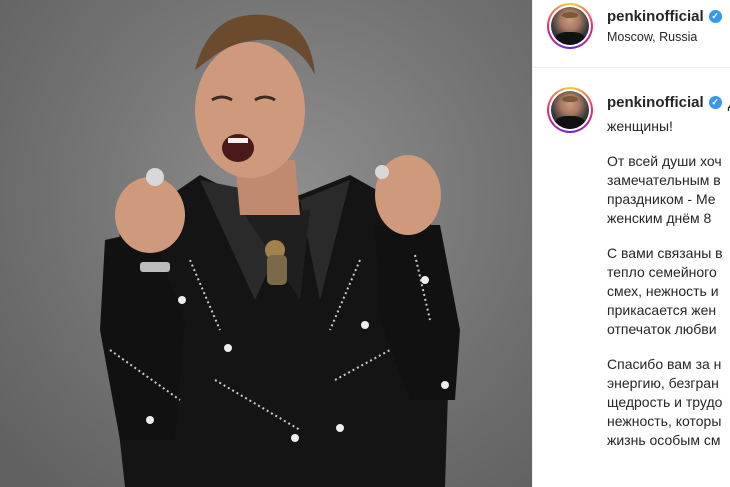 The image size is (730, 487). I want to click on username-link: penkinofficial, so click(655, 16).